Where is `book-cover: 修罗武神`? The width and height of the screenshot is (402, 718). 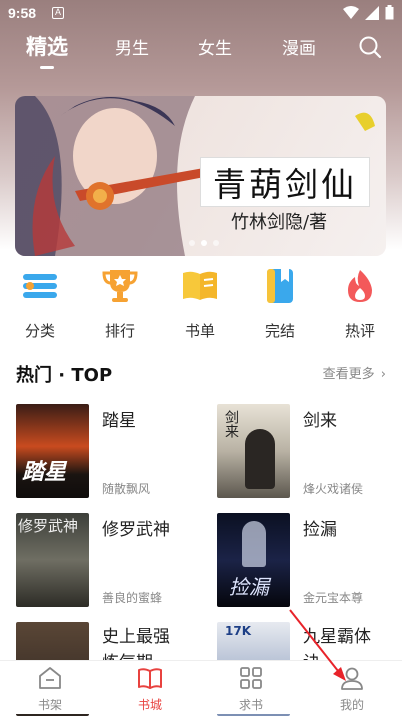 book-cover: 修罗武神 is located at coordinates (52, 560).